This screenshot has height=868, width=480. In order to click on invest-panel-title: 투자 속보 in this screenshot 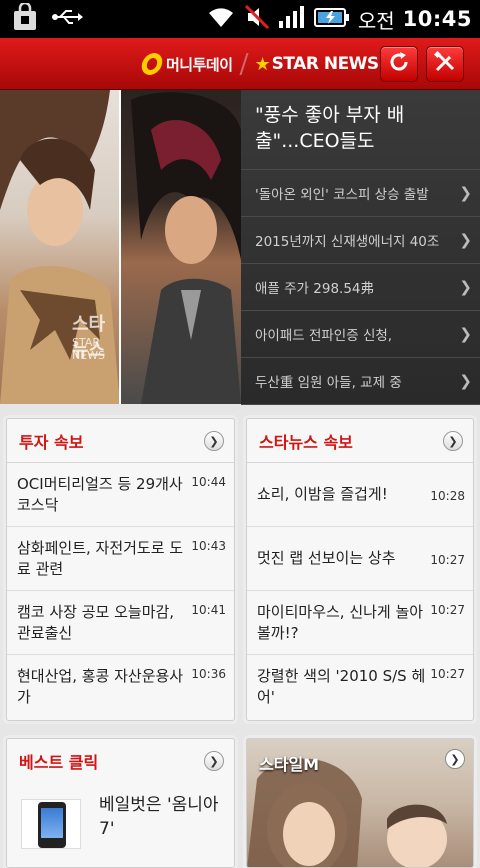, I will do `click(51, 442)`.